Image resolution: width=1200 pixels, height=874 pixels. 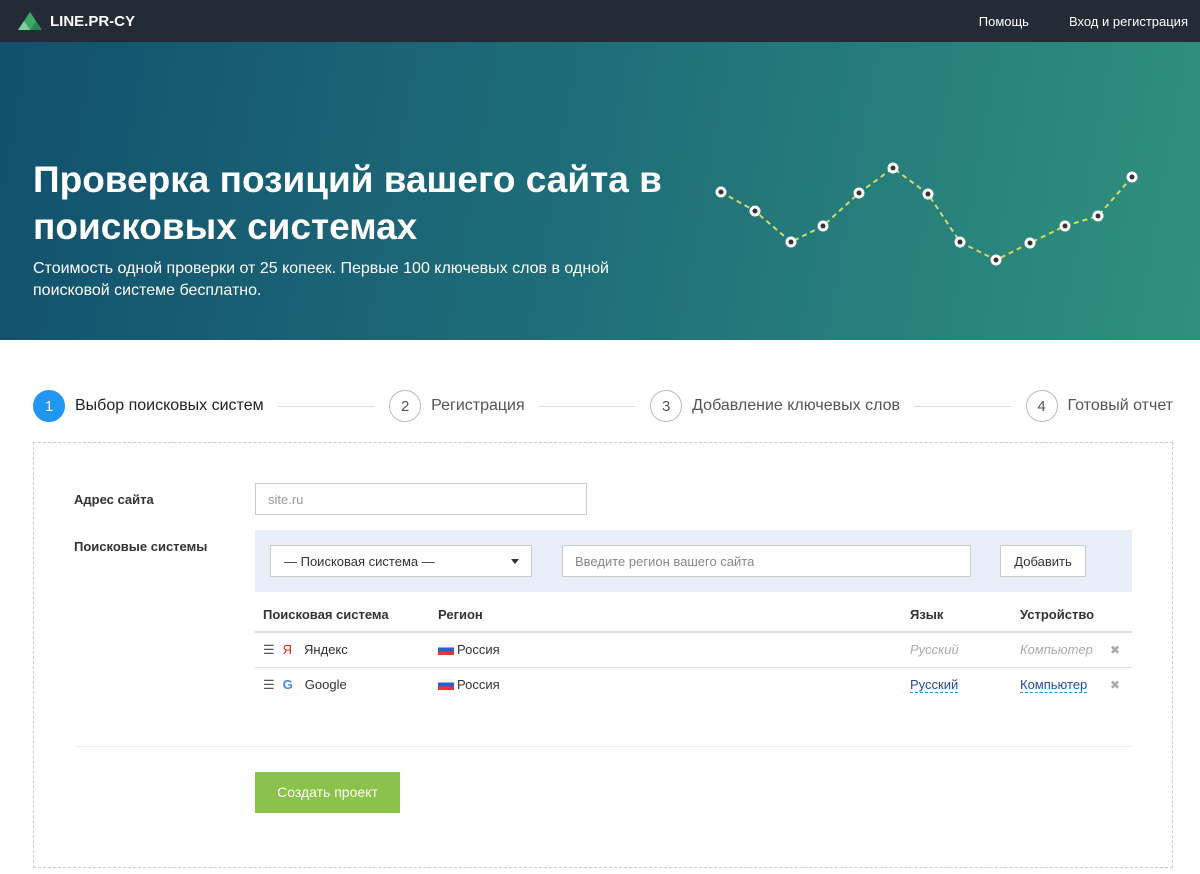 I want to click on add-button: Добавить, so click(x=1043, y=561).